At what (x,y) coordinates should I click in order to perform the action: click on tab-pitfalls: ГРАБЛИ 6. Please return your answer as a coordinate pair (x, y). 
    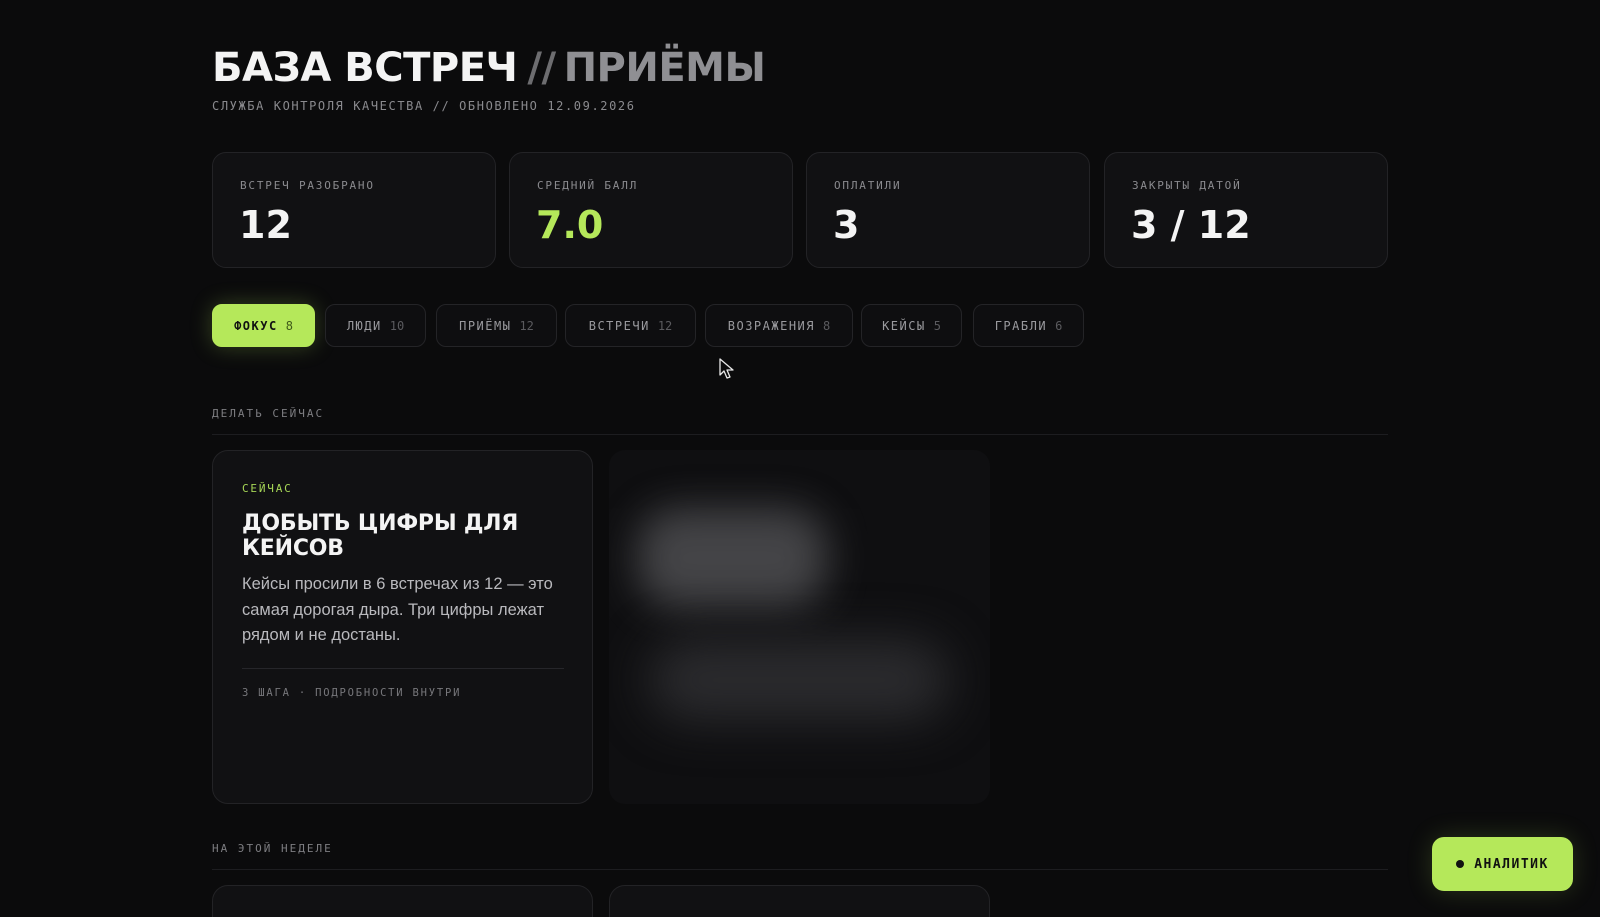
    Looking at the image, I should click on (1028, 325).